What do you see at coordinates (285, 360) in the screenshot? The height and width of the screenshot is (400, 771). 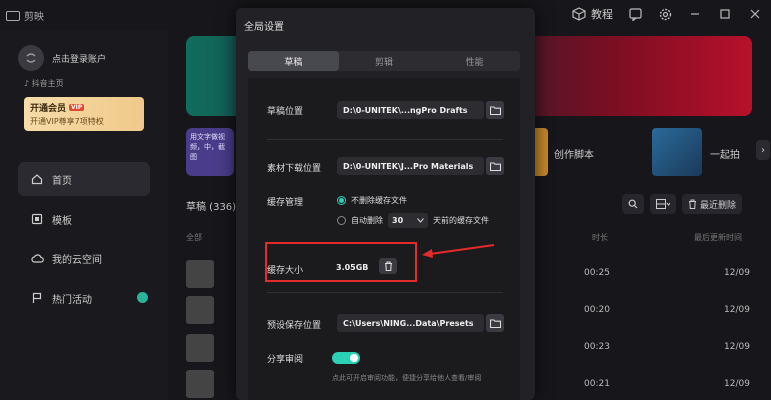 I see `share-review-label: 分享审阅` at bounding box center [285, 360].